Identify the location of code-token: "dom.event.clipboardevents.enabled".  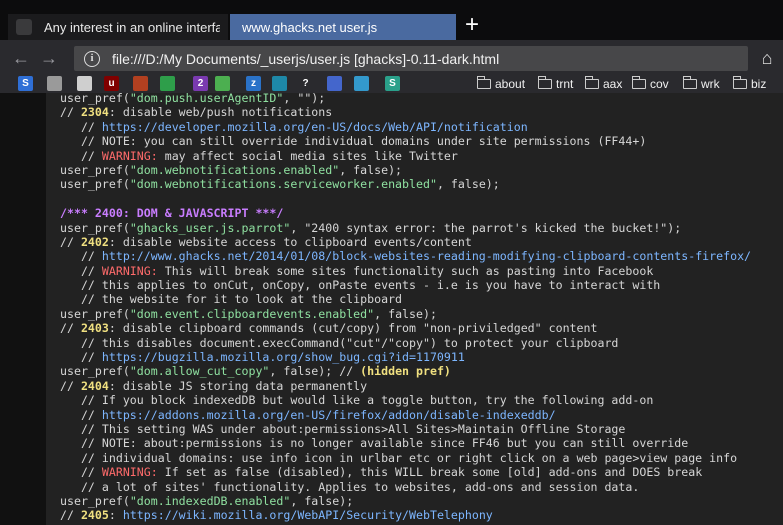
(252, 313).